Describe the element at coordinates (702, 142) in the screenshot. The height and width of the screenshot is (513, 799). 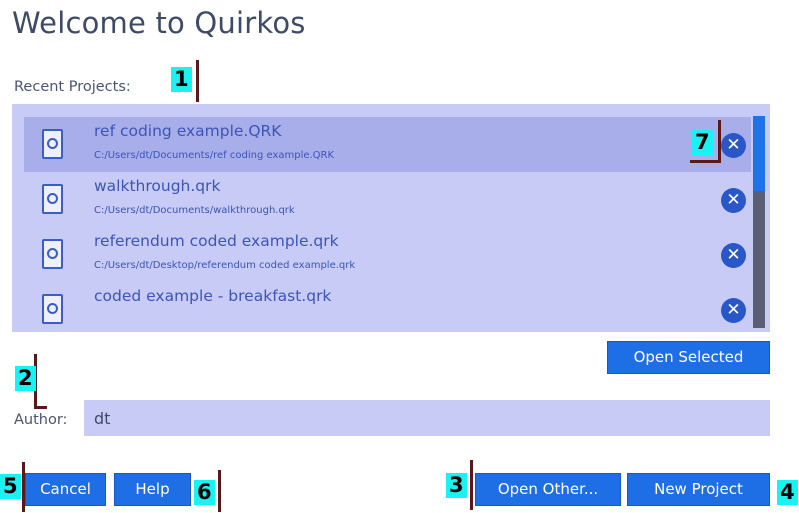
I see `callout-7: 7` at that location.